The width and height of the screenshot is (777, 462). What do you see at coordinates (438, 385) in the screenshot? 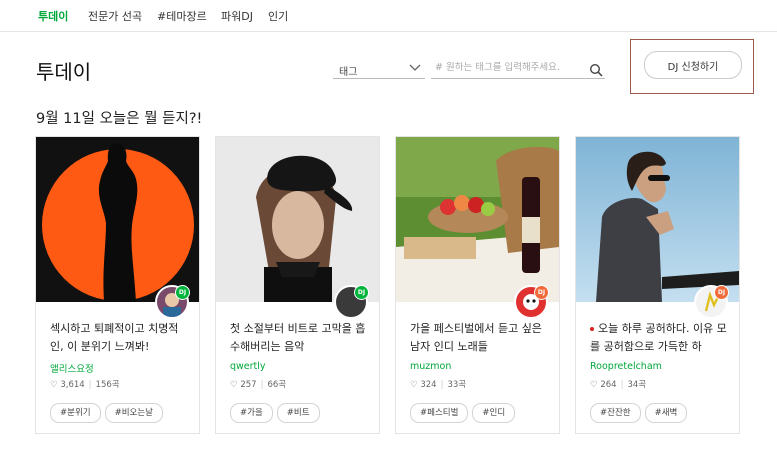
I see `playlist-stats: ♡ 324 | 33곡` at bounding box center [438, 385].